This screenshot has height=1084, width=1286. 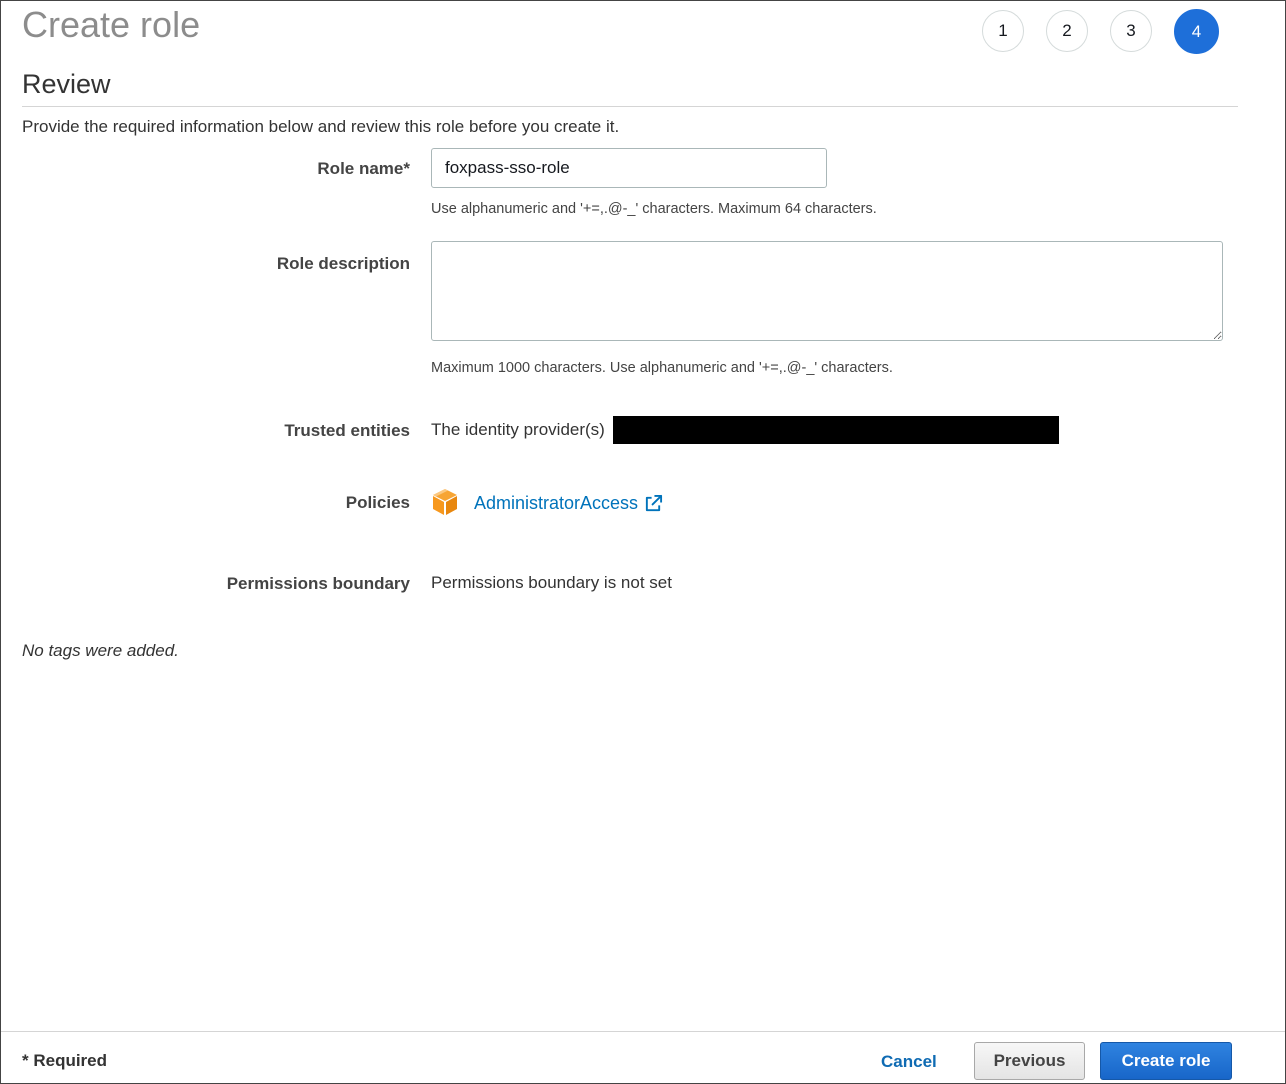 What do you see at coordinates (377, 502) in the screenshot?
I see `policies-label: Policies` at bounding box center [377, 502].